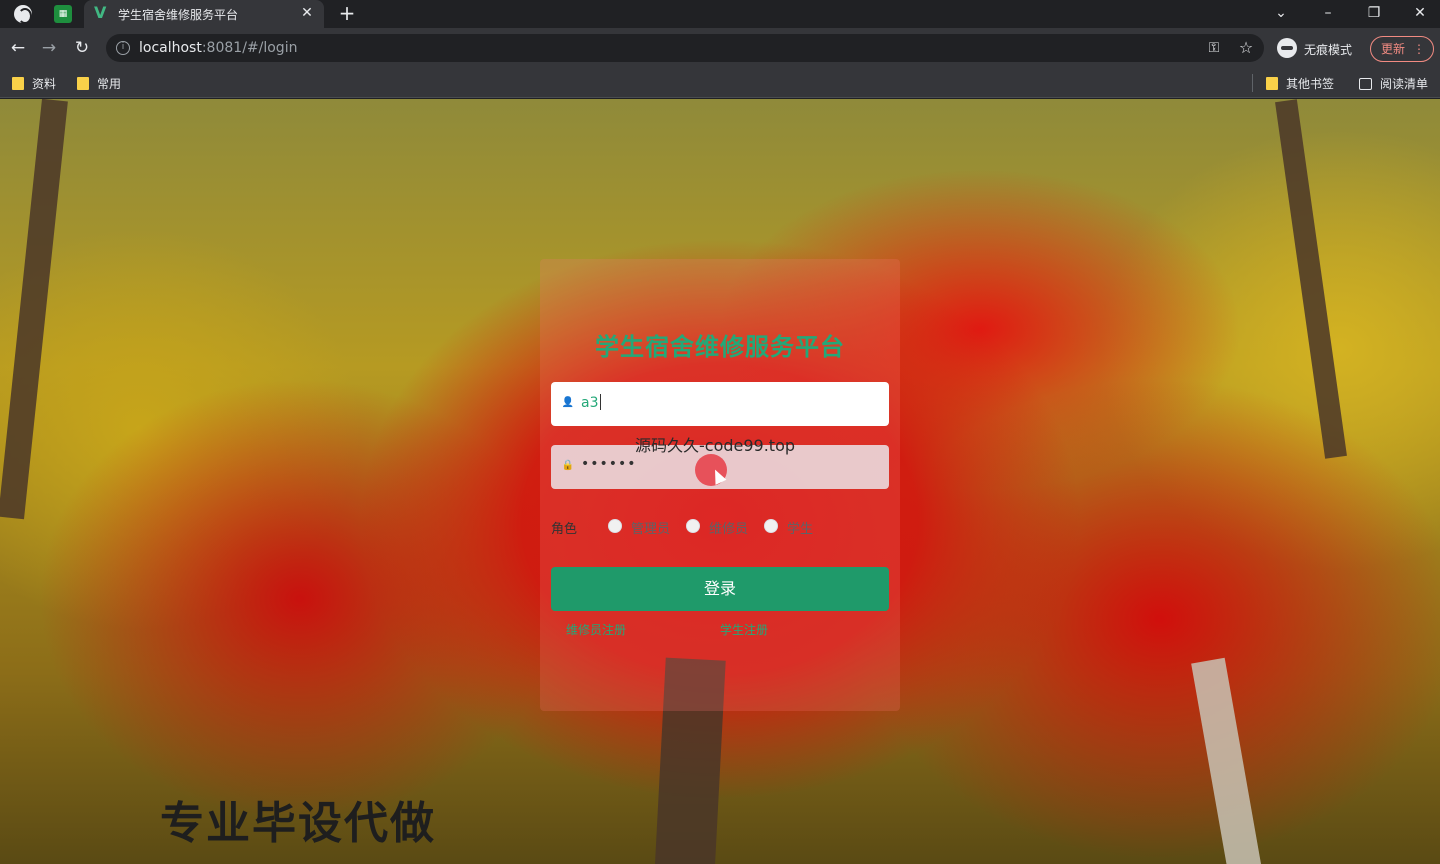 This screenshot has height=864, width=1440. Describe the element at coordinates (720, 83) in the screenshot. I see `bookmarks-bar: 资料 常用 其他书签 阅读清单` at that location.